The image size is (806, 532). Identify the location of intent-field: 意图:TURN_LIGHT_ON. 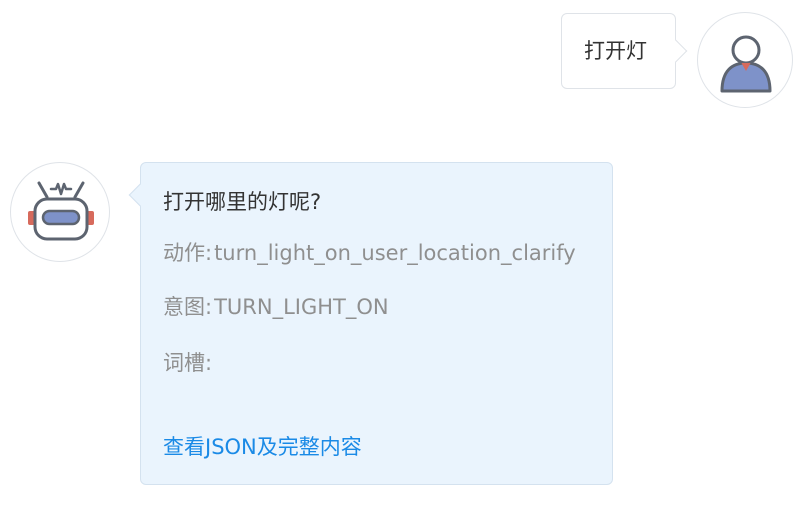
(276, 307).